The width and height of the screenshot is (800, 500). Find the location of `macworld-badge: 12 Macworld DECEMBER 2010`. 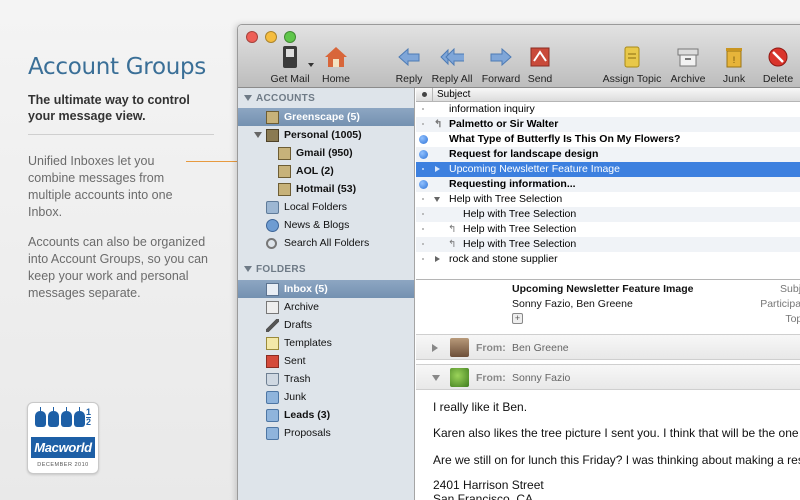

macworld-badge: 12 Macworld DECEMBER 2010 is located at coordinates (63, 438).